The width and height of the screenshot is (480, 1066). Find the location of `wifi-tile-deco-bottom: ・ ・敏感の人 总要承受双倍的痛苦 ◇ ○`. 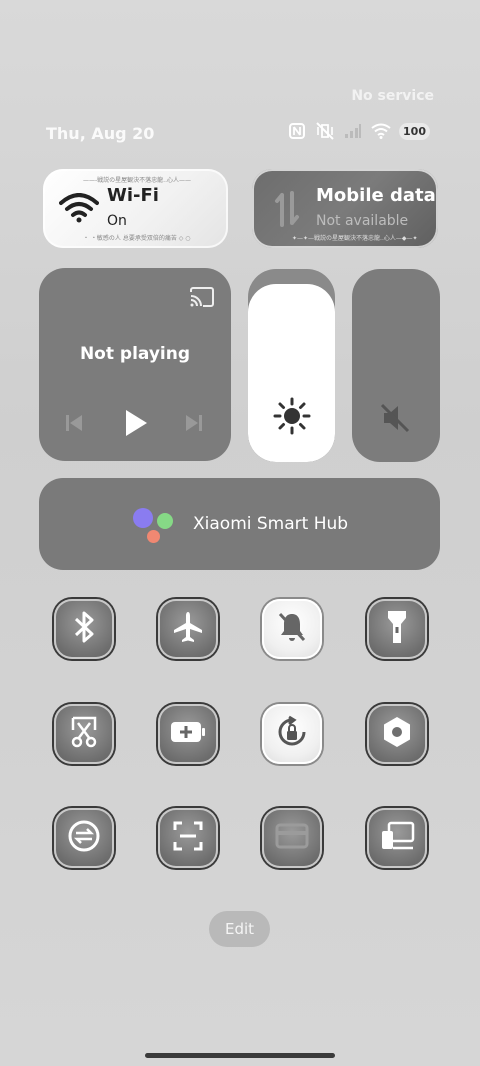

wifi-tile-deco-bottom: ・ ・敏感の人 总要承受双倍的痛苦 ◇ ○ is located at coordinates (137, 238).